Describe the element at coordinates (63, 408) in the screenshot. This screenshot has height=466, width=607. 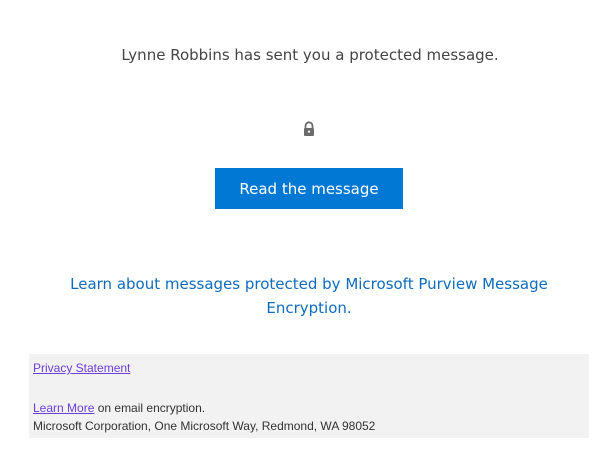
I see `learn-more-link: Learn More` at that location.